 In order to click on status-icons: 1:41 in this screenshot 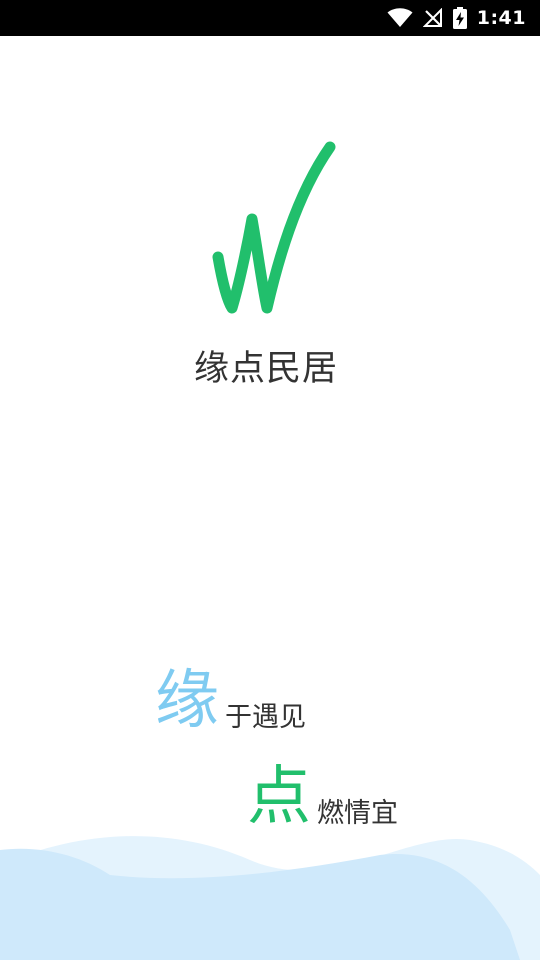, I will do `click(456, 18)`.